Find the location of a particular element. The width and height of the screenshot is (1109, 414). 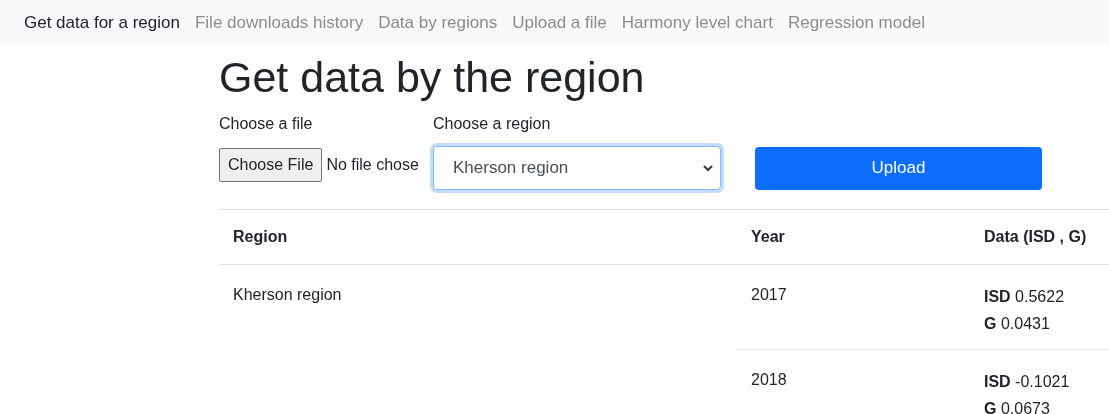

column-header: Data (ISD , G) is located at coordinates (1039, 237).